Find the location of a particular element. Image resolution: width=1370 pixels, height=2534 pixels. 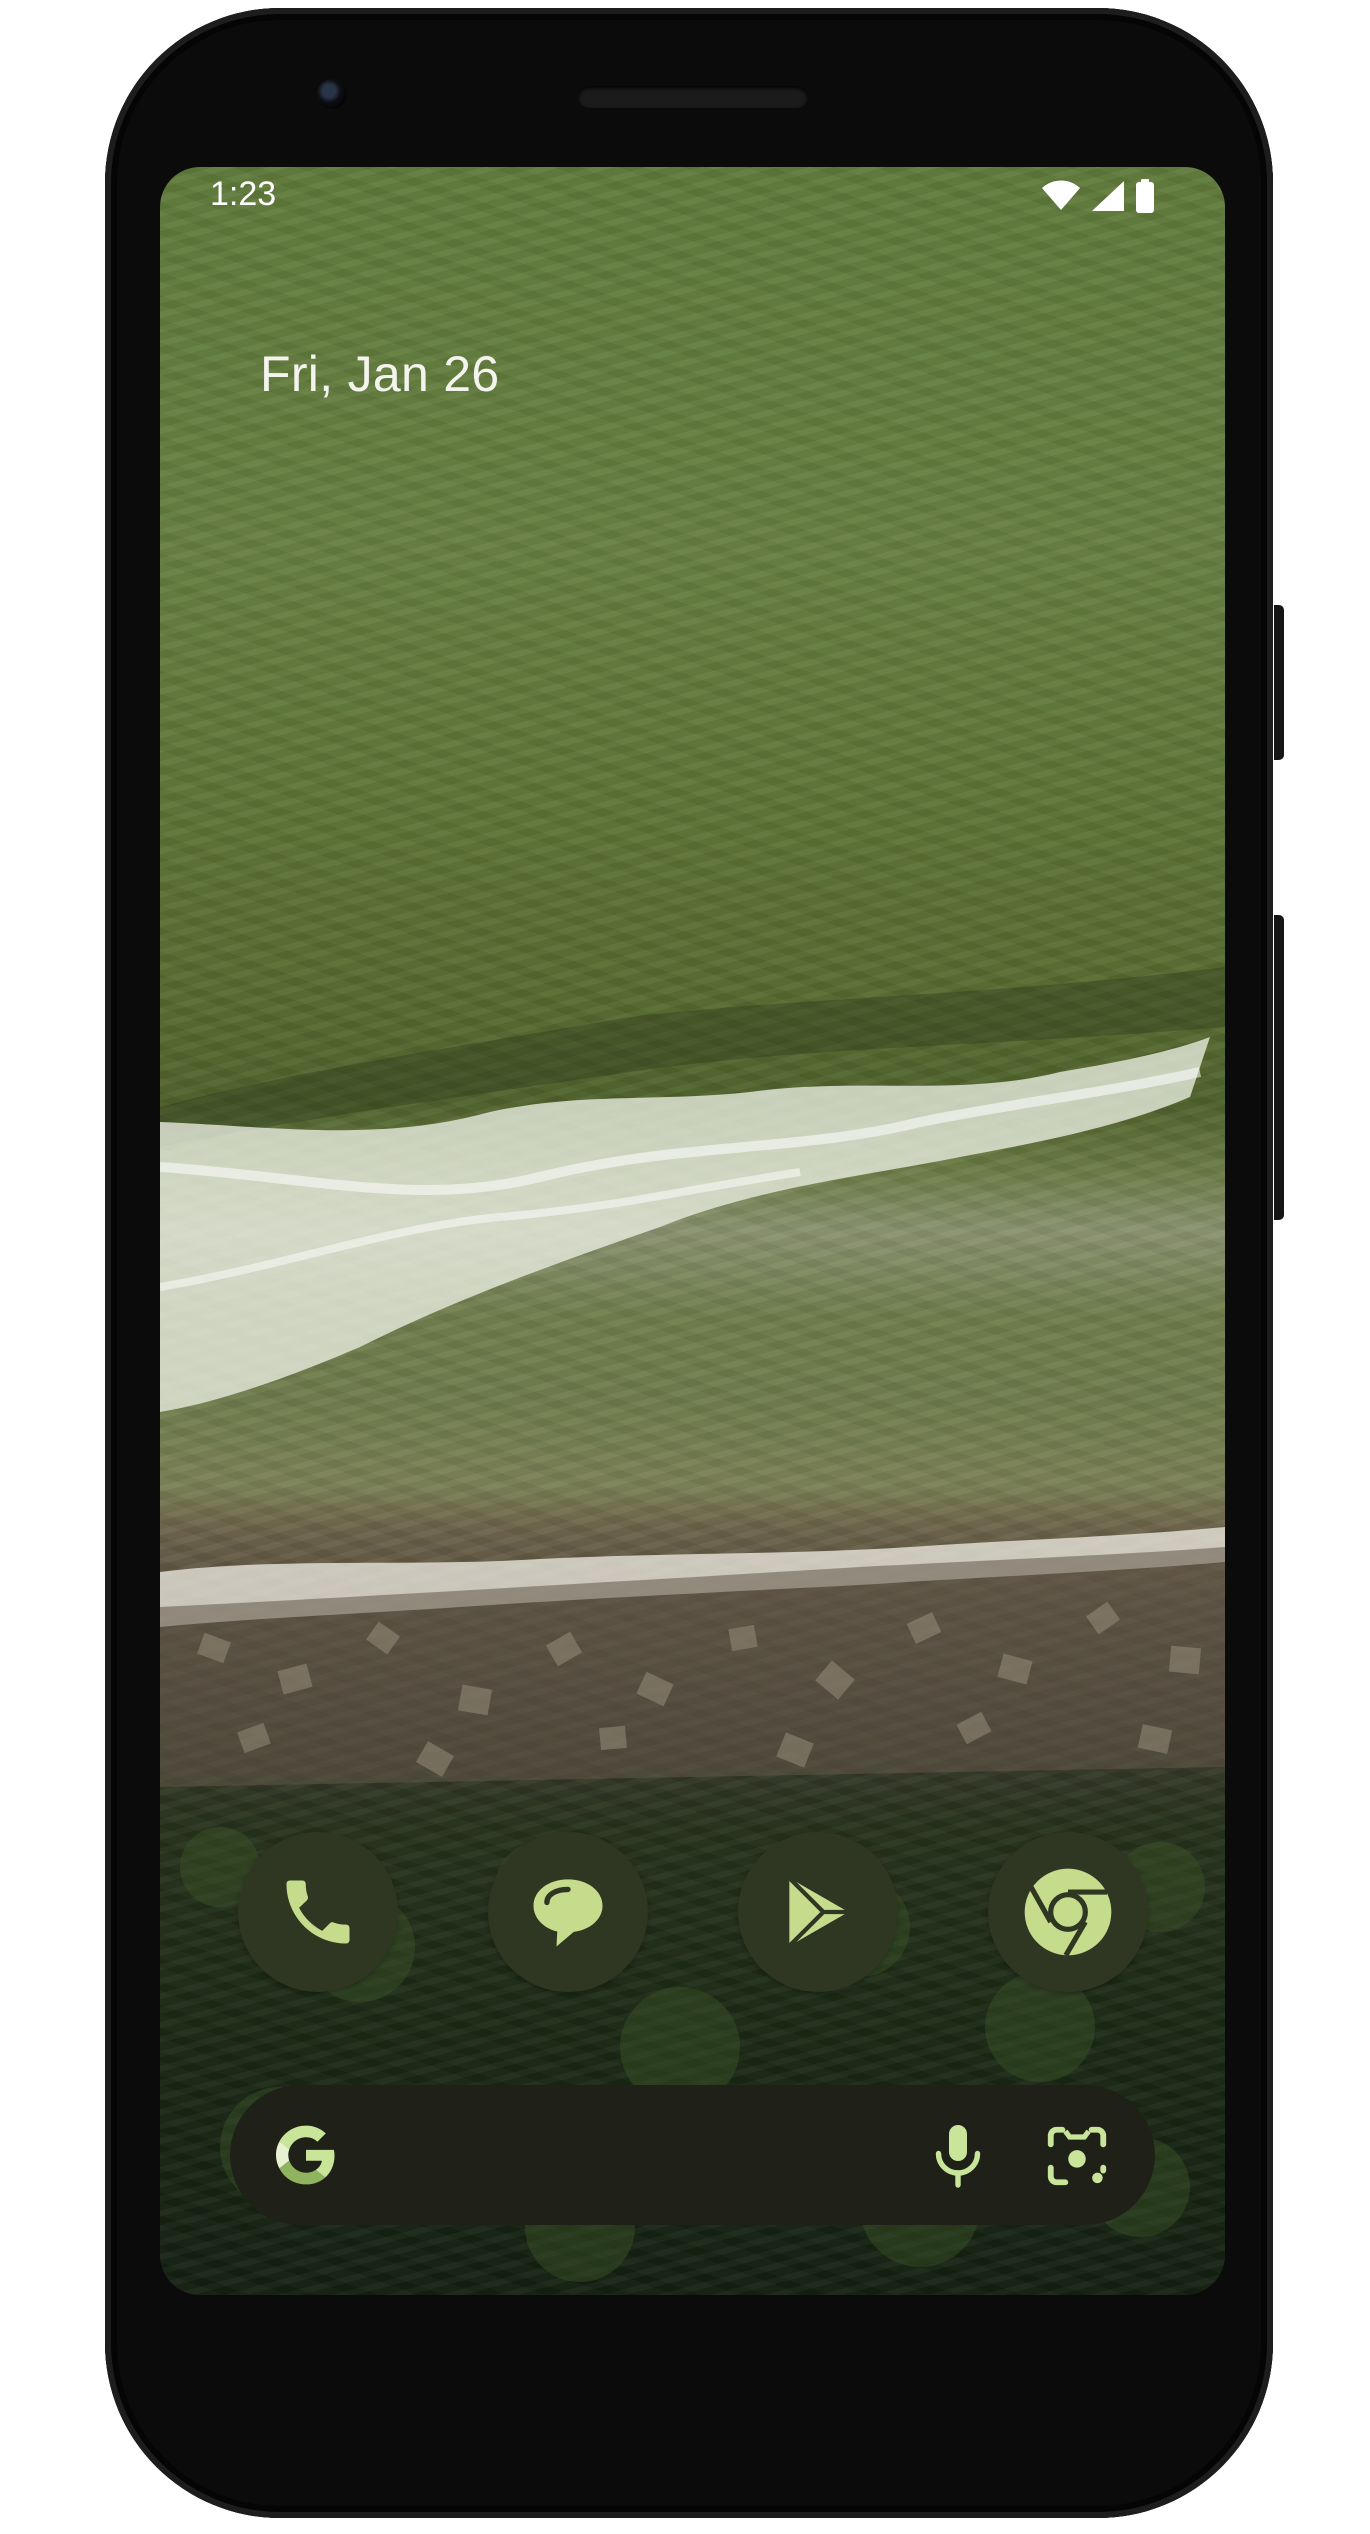

status-bar: 1:23 is located at coordinates (692, 202).